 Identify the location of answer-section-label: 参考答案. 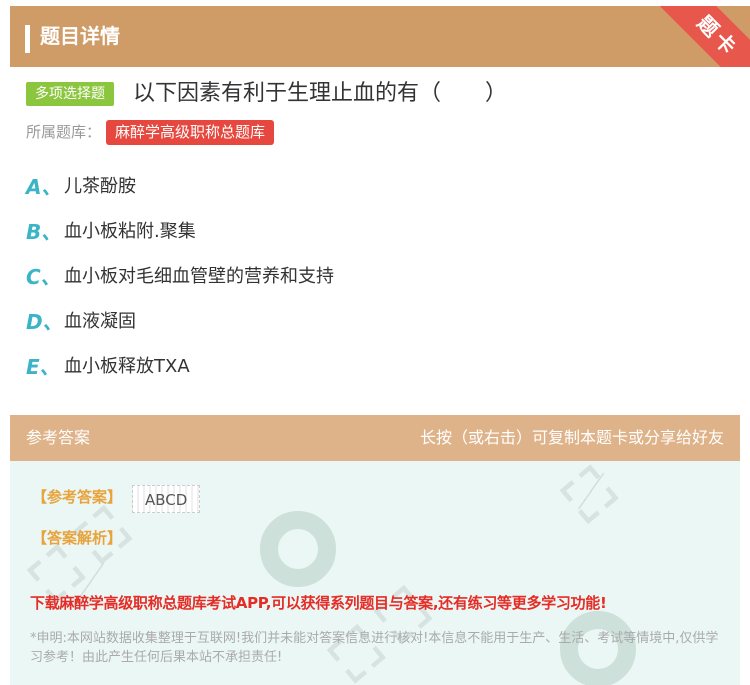
(58, 437).